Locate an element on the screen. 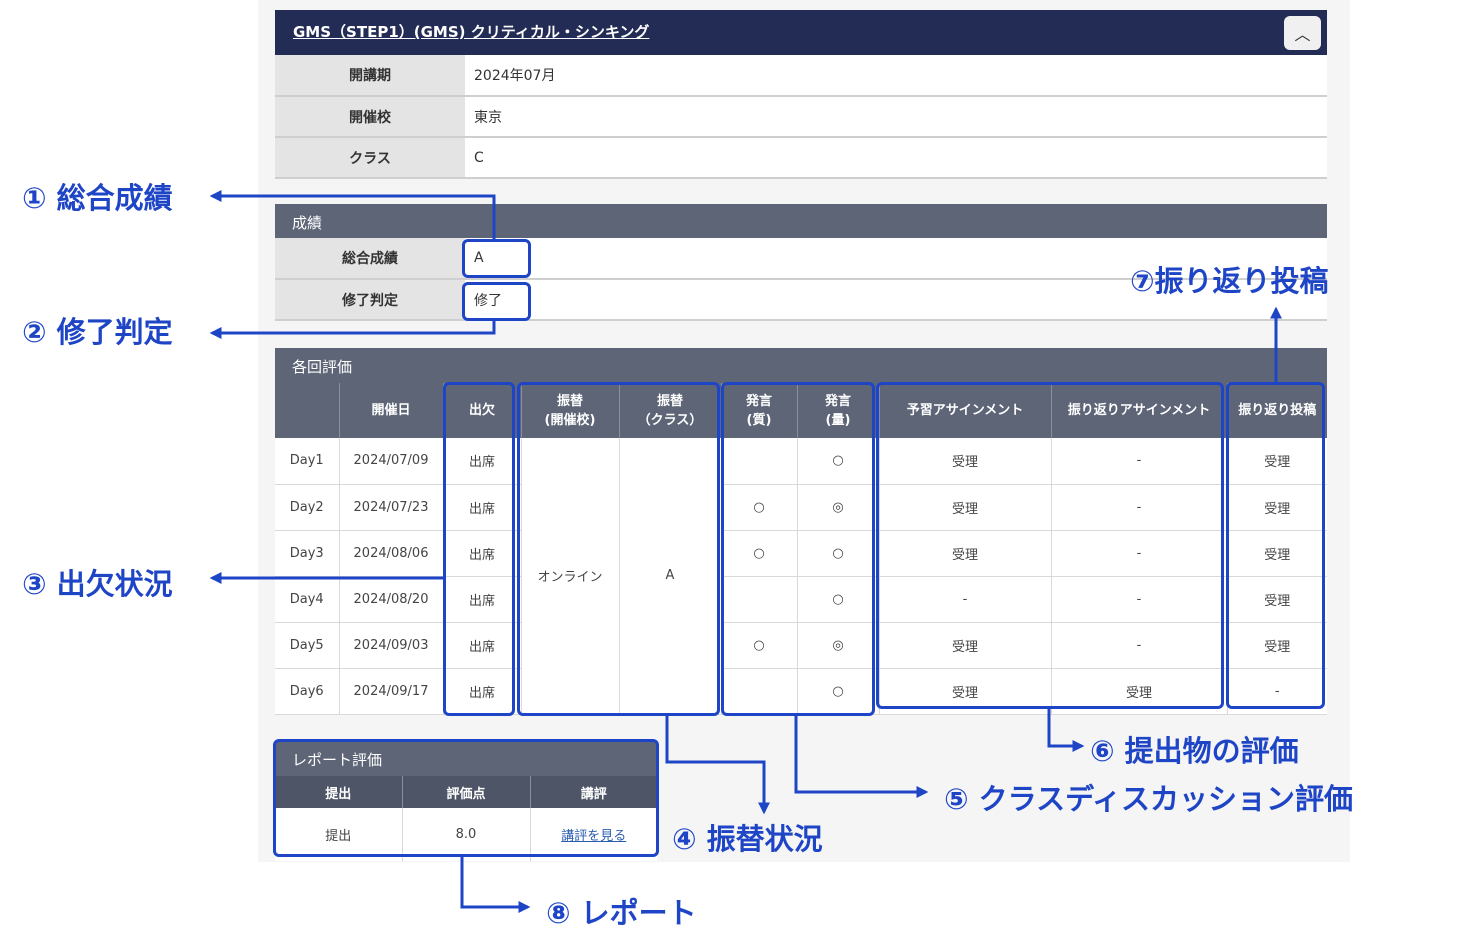 The height and width of the screenshot is (950, 1462). table-row: Day3 2024/08/06 出席 ○ ○ 受理 - 受理 is located at coordinates (801, 553).